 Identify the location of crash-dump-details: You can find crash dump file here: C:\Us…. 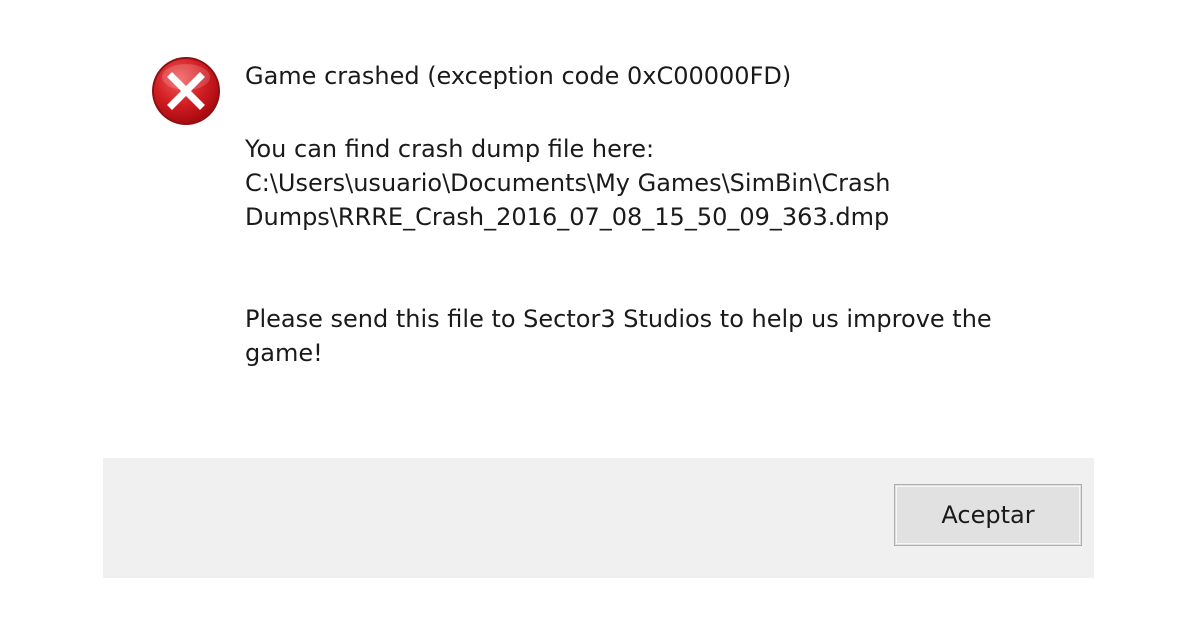
(645, 183).